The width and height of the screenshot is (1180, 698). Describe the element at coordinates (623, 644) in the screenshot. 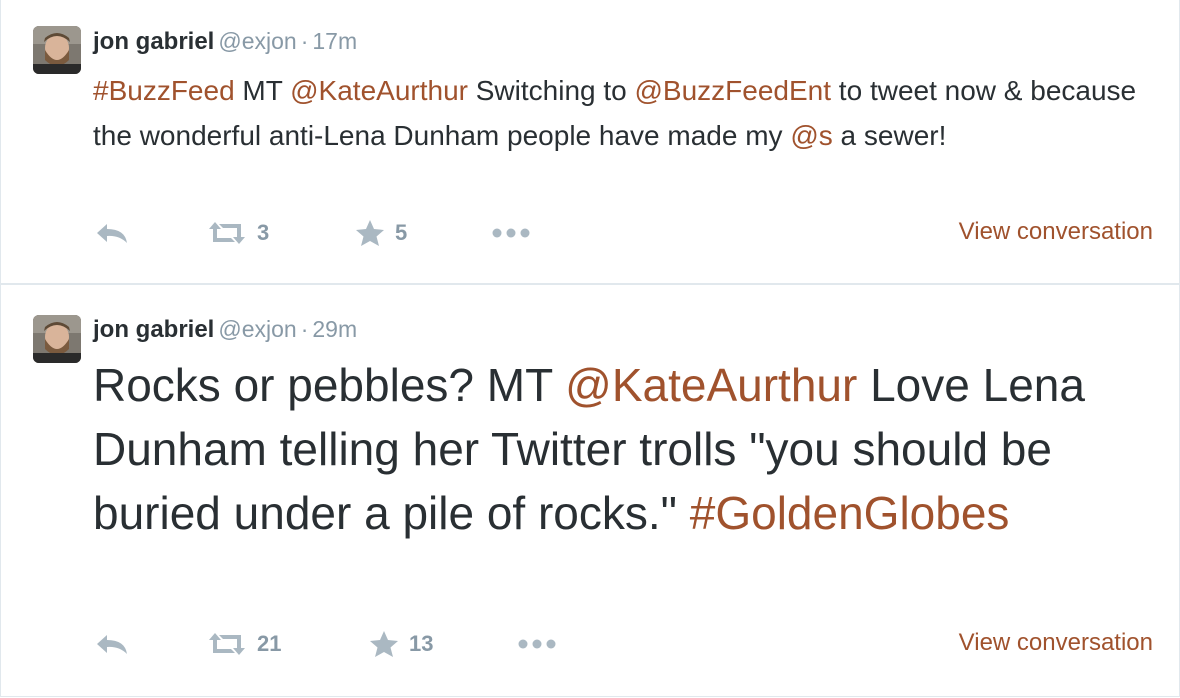

I see `tweet-actions: 21 13 View conversation` at that location.